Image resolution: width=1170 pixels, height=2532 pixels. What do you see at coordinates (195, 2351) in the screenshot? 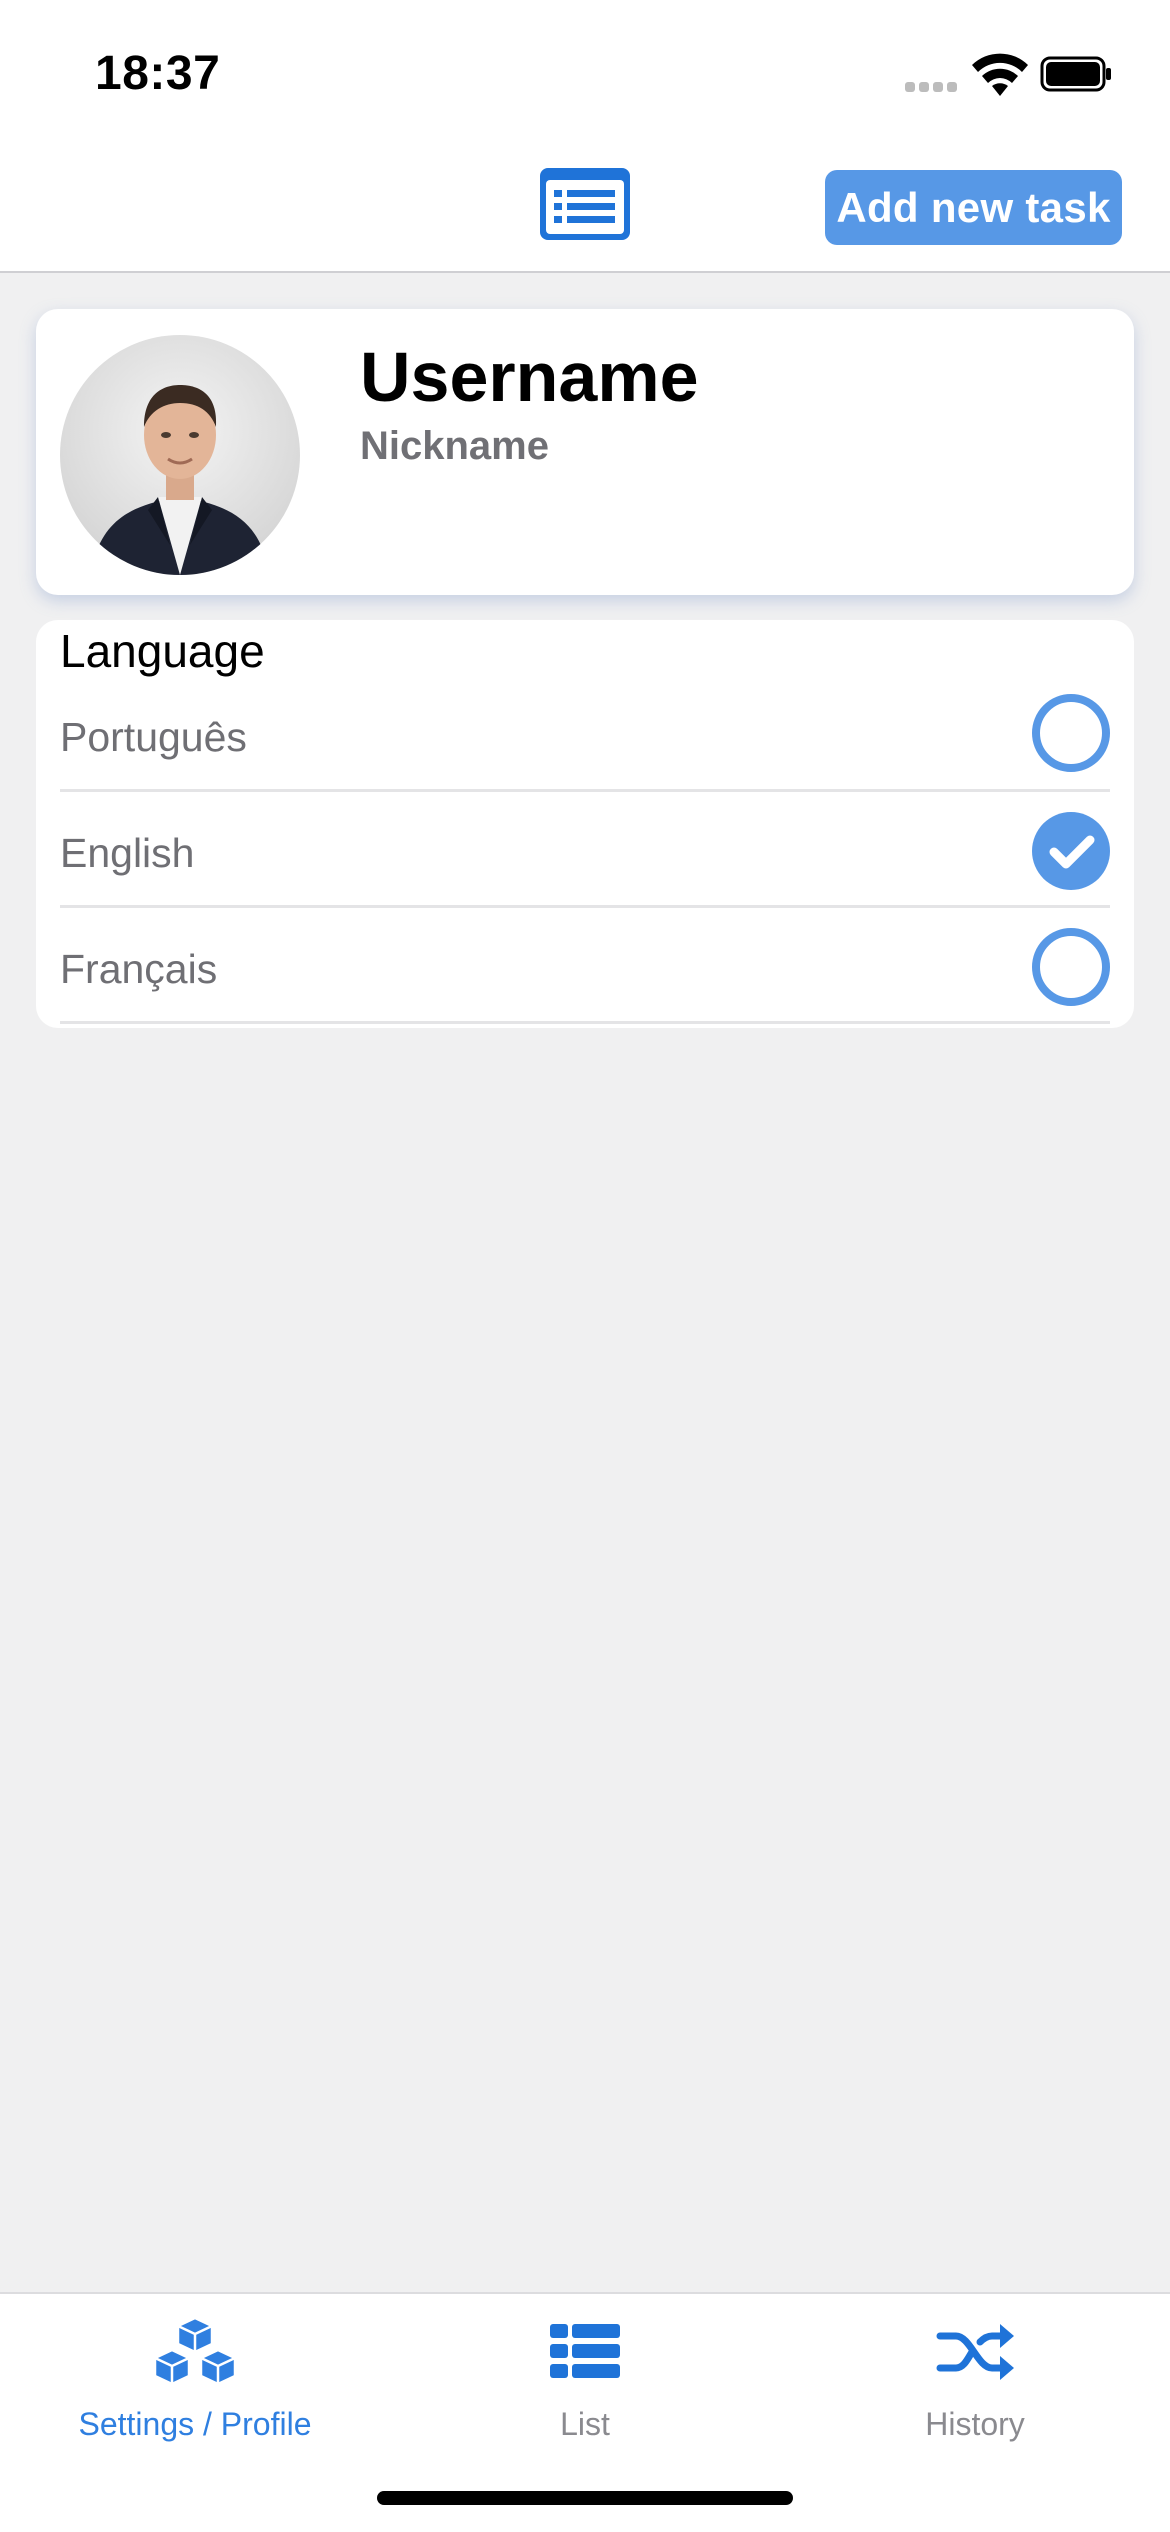
I see `cubes-icon` at bounding box center [195, 2351].